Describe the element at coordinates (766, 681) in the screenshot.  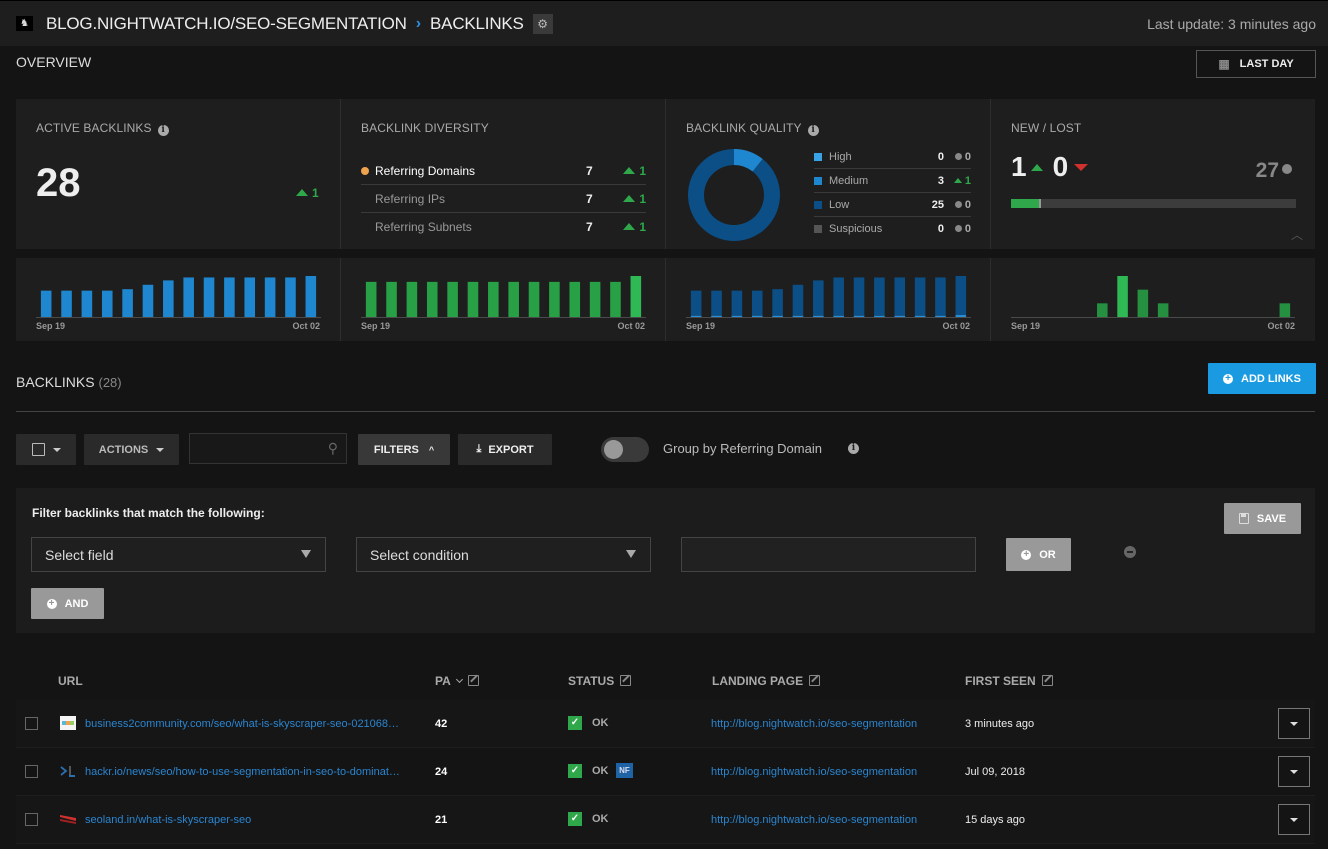
I see `column-header-landing-page: LANDING PAGE` at that location.